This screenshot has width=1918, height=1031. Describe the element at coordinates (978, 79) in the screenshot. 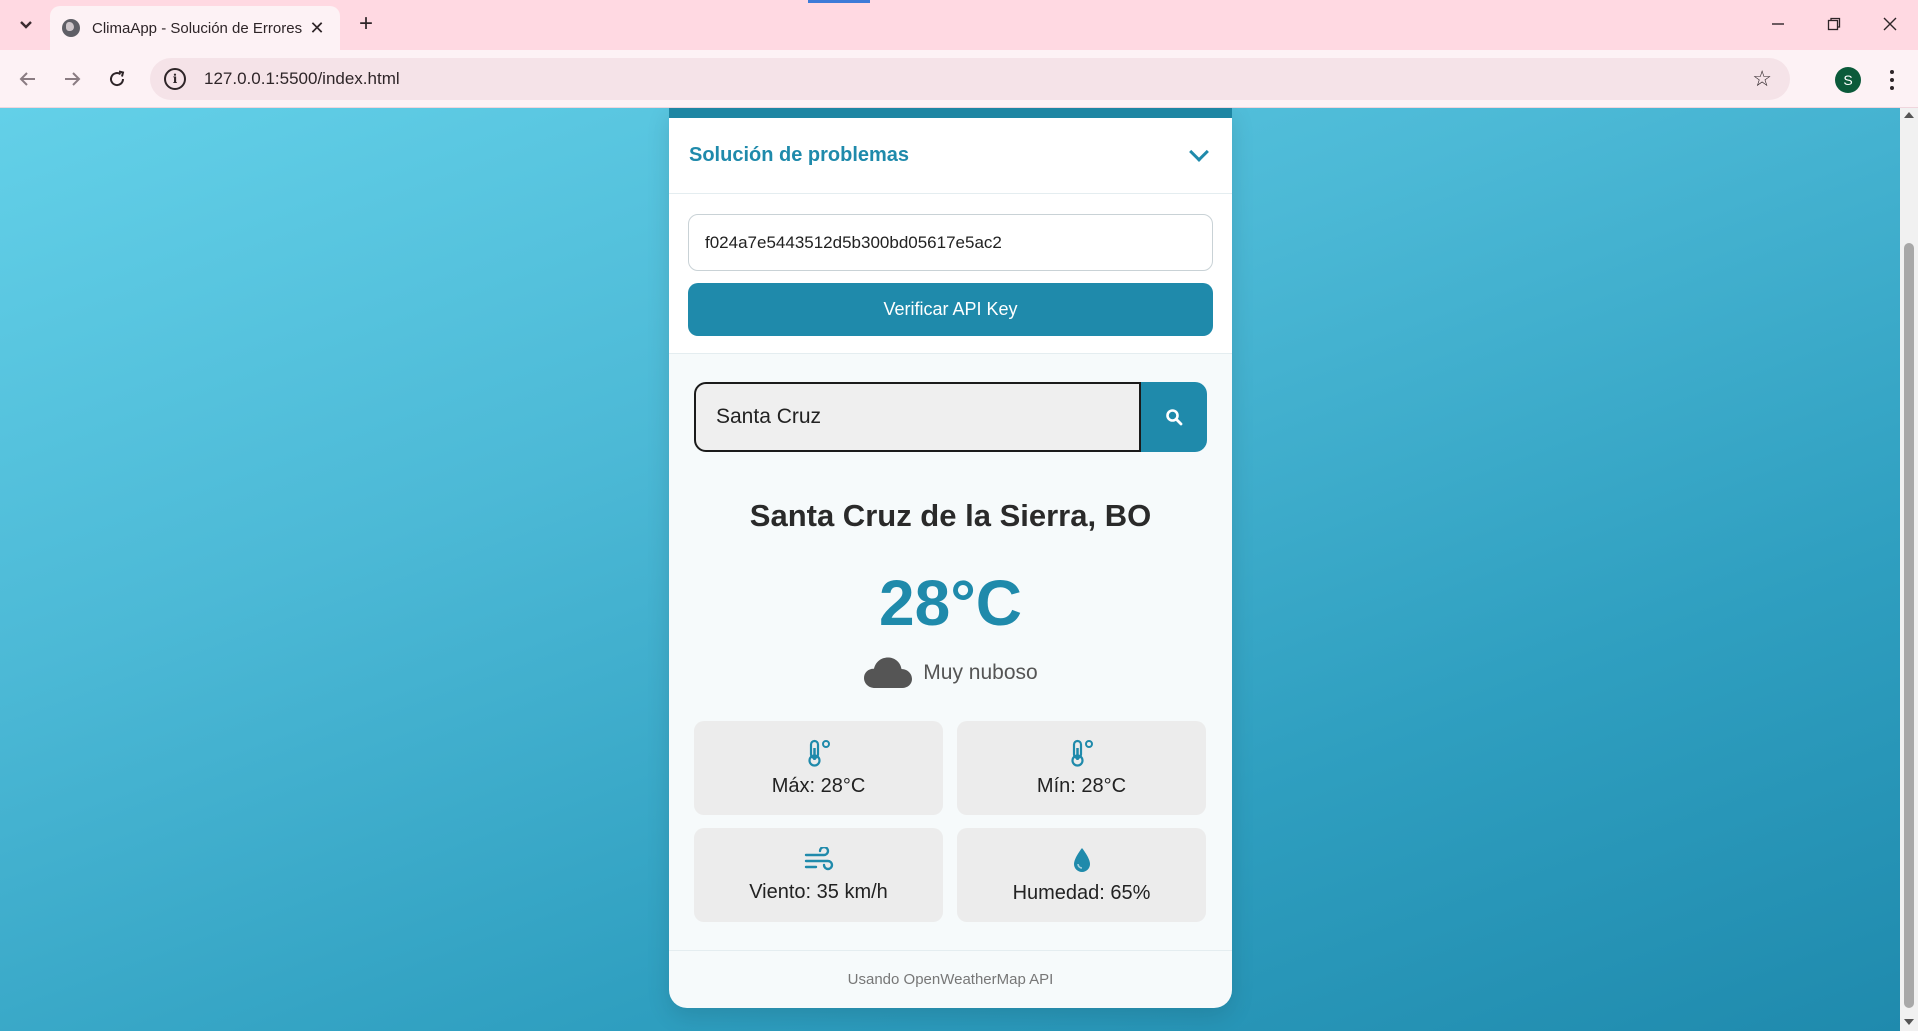

I see `url-text: 127.0.0.1:5500/index.html` at that location.